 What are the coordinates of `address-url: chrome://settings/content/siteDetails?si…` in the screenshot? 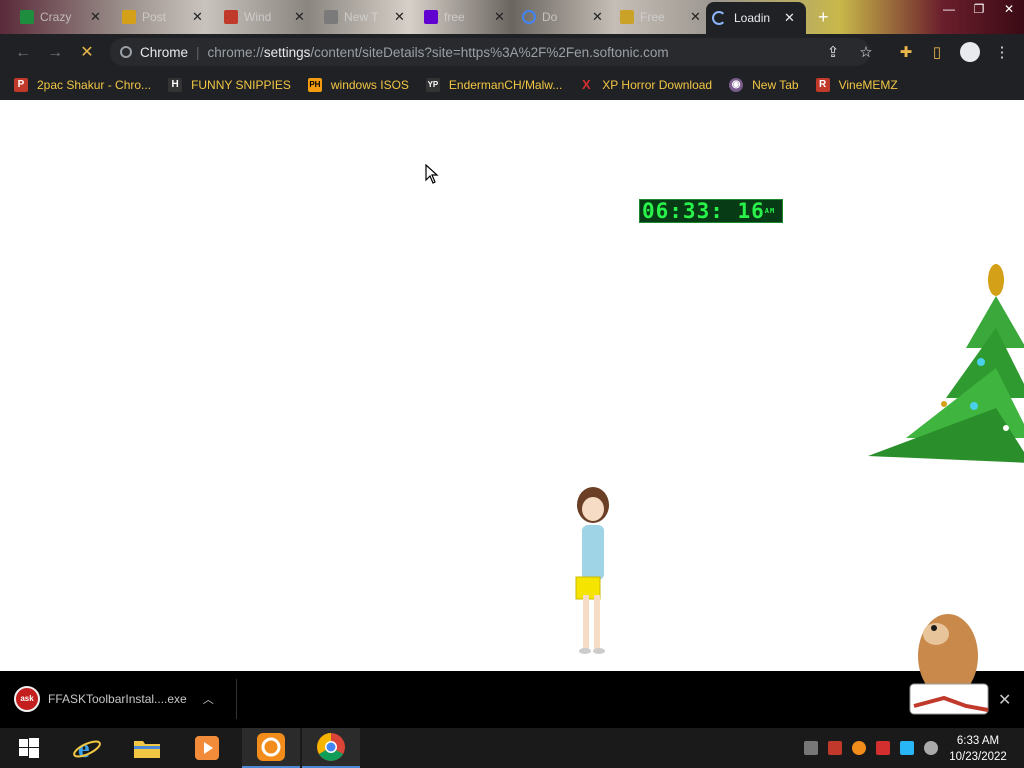 It's located at (438, 52).